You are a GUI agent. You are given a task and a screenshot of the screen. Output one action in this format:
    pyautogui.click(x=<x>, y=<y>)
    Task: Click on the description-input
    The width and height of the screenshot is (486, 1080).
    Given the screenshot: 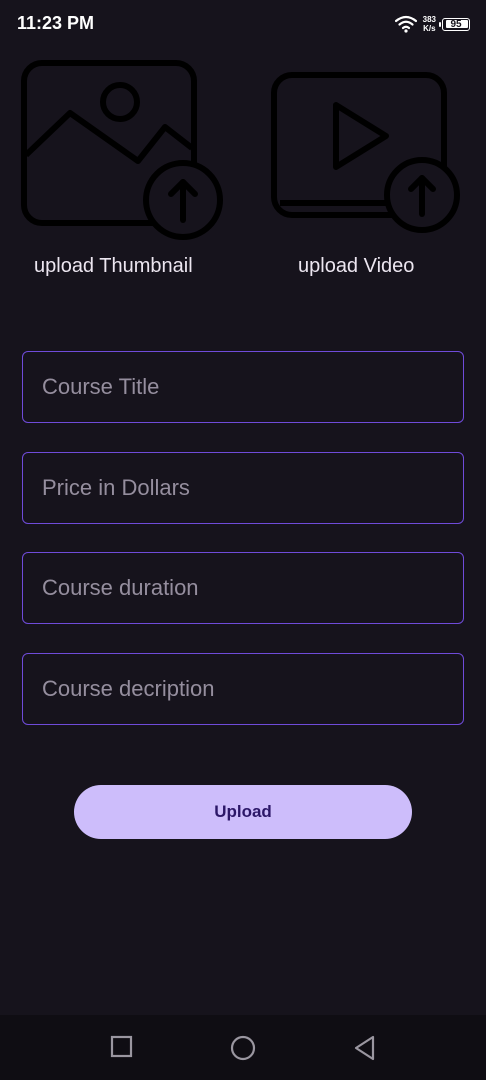 What is the action you would take?
    pyautogui.click(x=243, y=689)
    